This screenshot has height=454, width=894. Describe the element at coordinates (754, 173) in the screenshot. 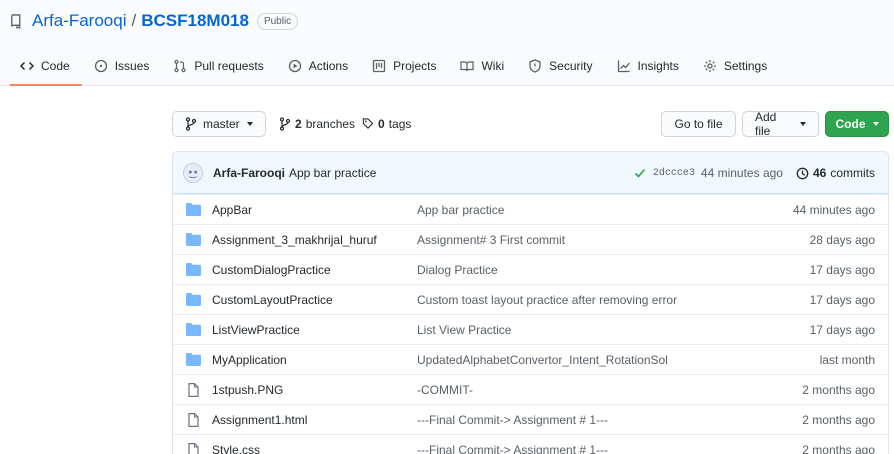

I see `commit-details: 2dccce3 44 minutes ago 46 commits` at that location.